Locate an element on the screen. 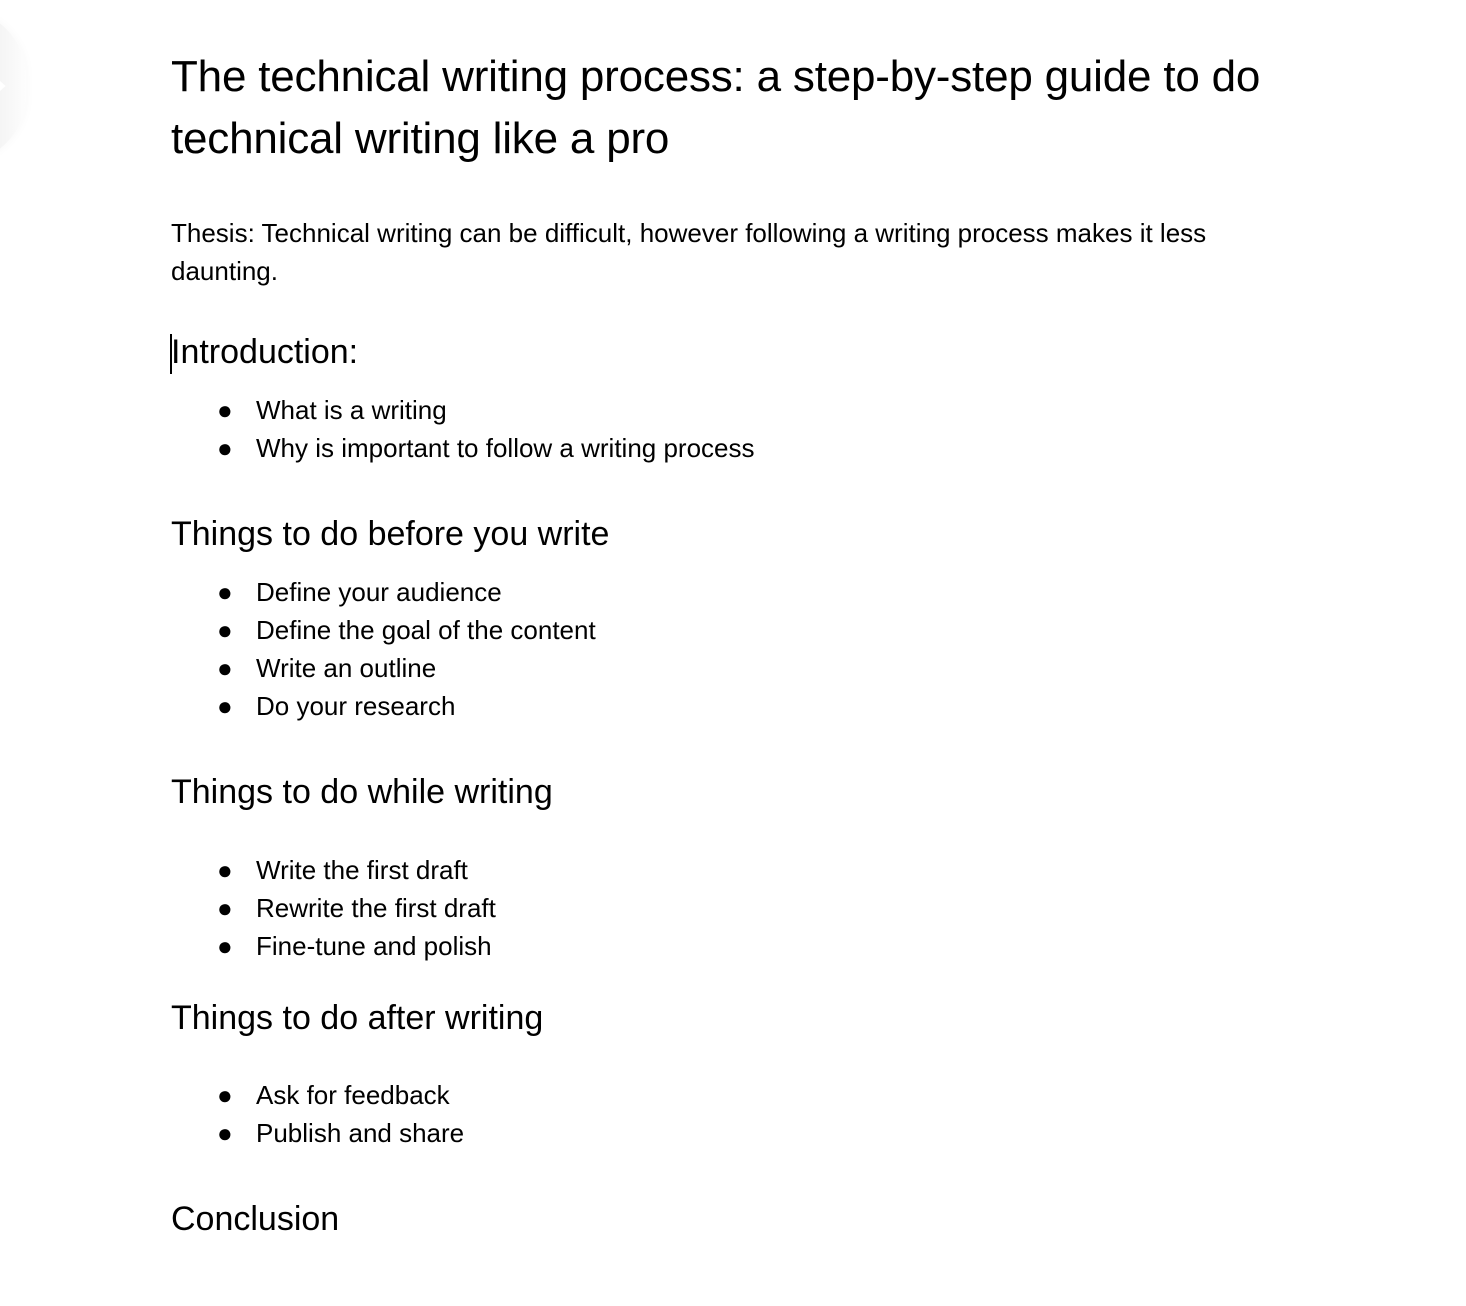 The width and height of the screenshot is (1466, 1306). section-heading-introduction: Introduction: is located at coordinates (726, 353).